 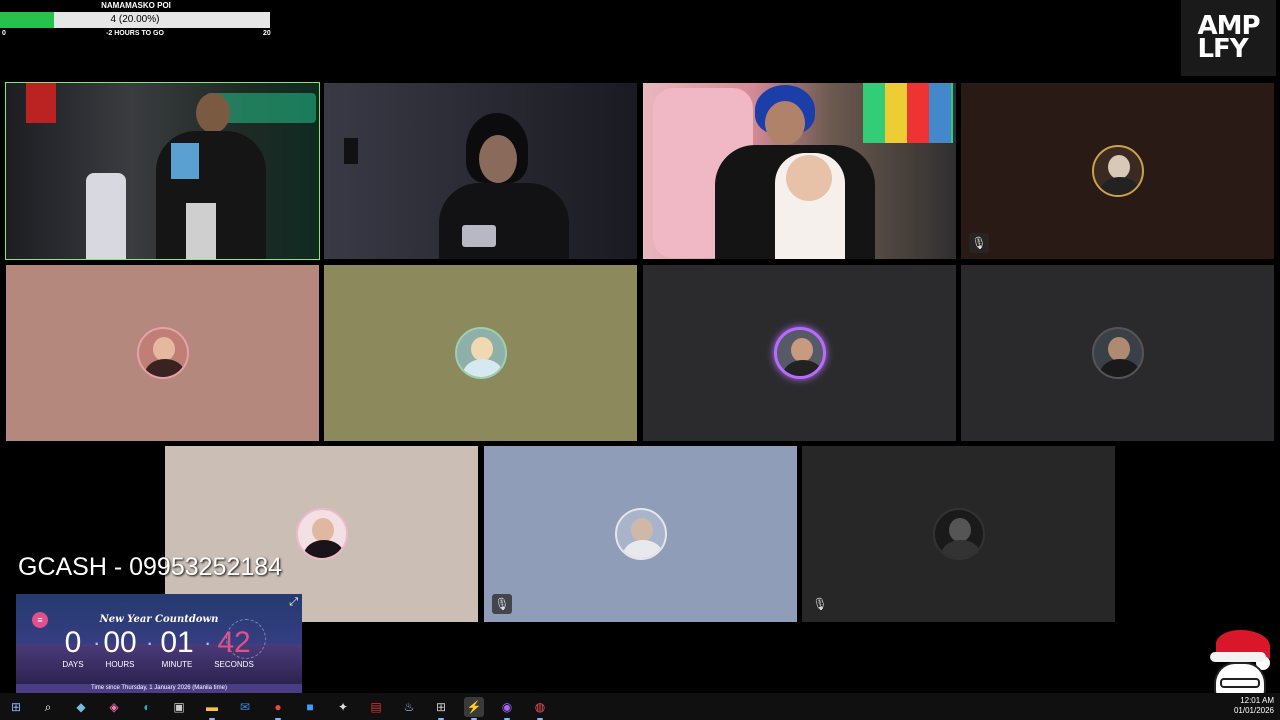 I want to click on goal-progress-text: 4 (20.00%), so click(x=135, y=19).